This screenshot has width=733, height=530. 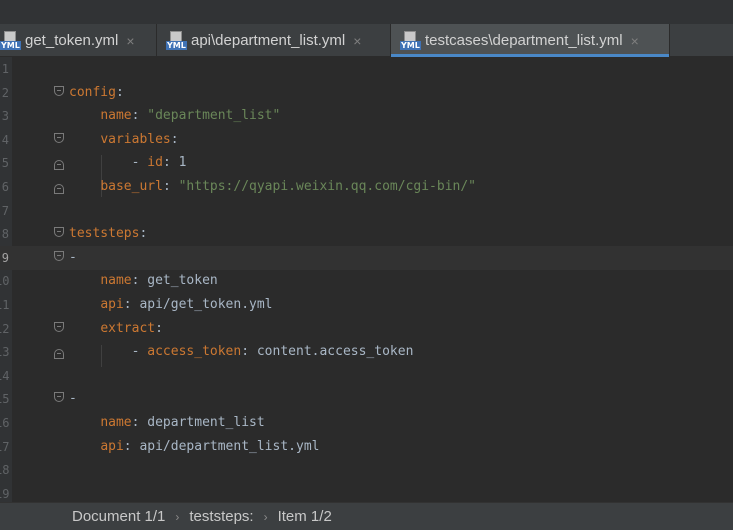 What do you see at coordinates (182, 162) in the screenshot?
I see `code-token: 1` at bounding box center [182, 162].